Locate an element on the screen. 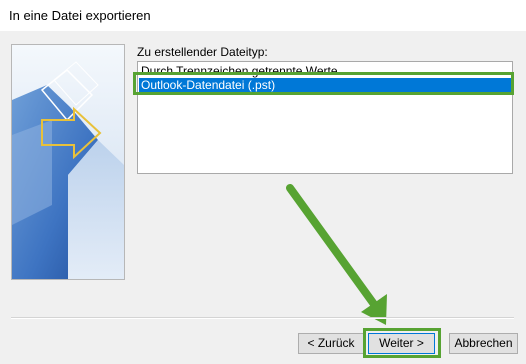 This screenshot has height=364, width=526. list-item-pst: Outlook-Datendatei (.pst) is located at coordinates (325, 85).